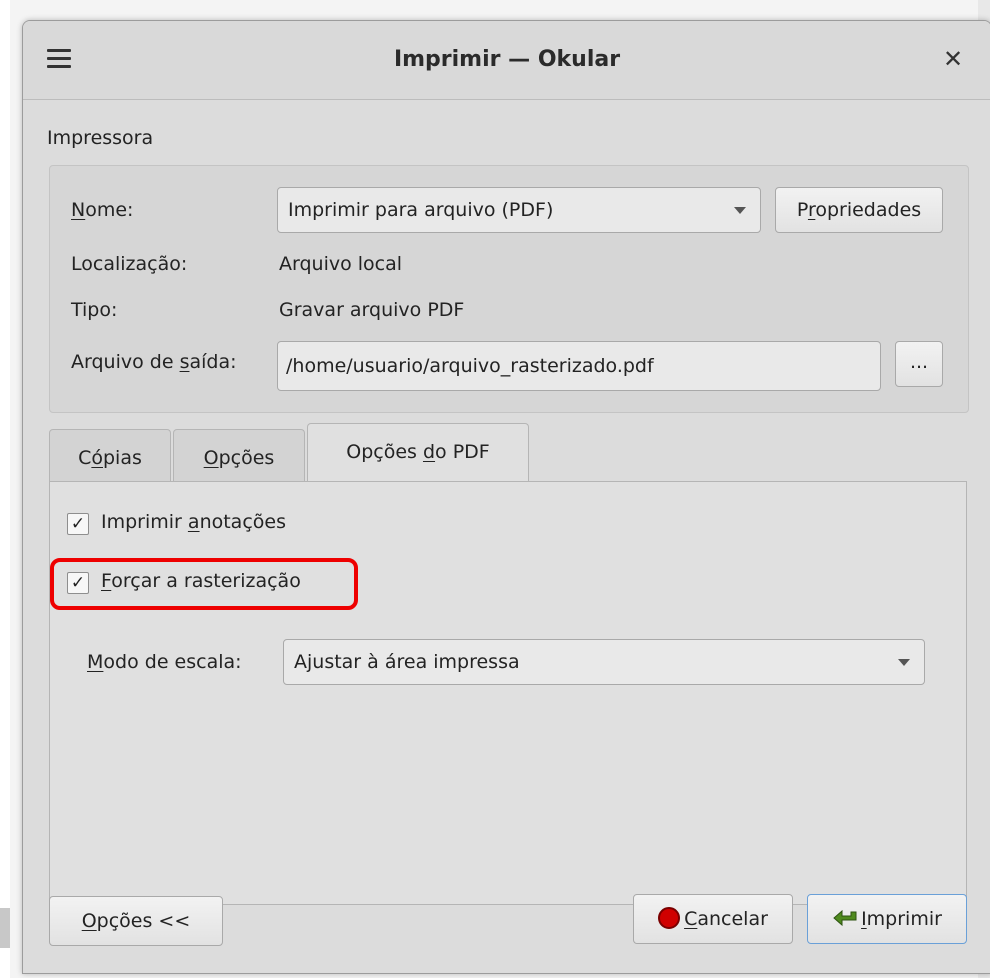  Describe the element at coordinates (604, 662) in the screenshot. I see `scale-mode-combo: Ajustar à área impressa` at that location.